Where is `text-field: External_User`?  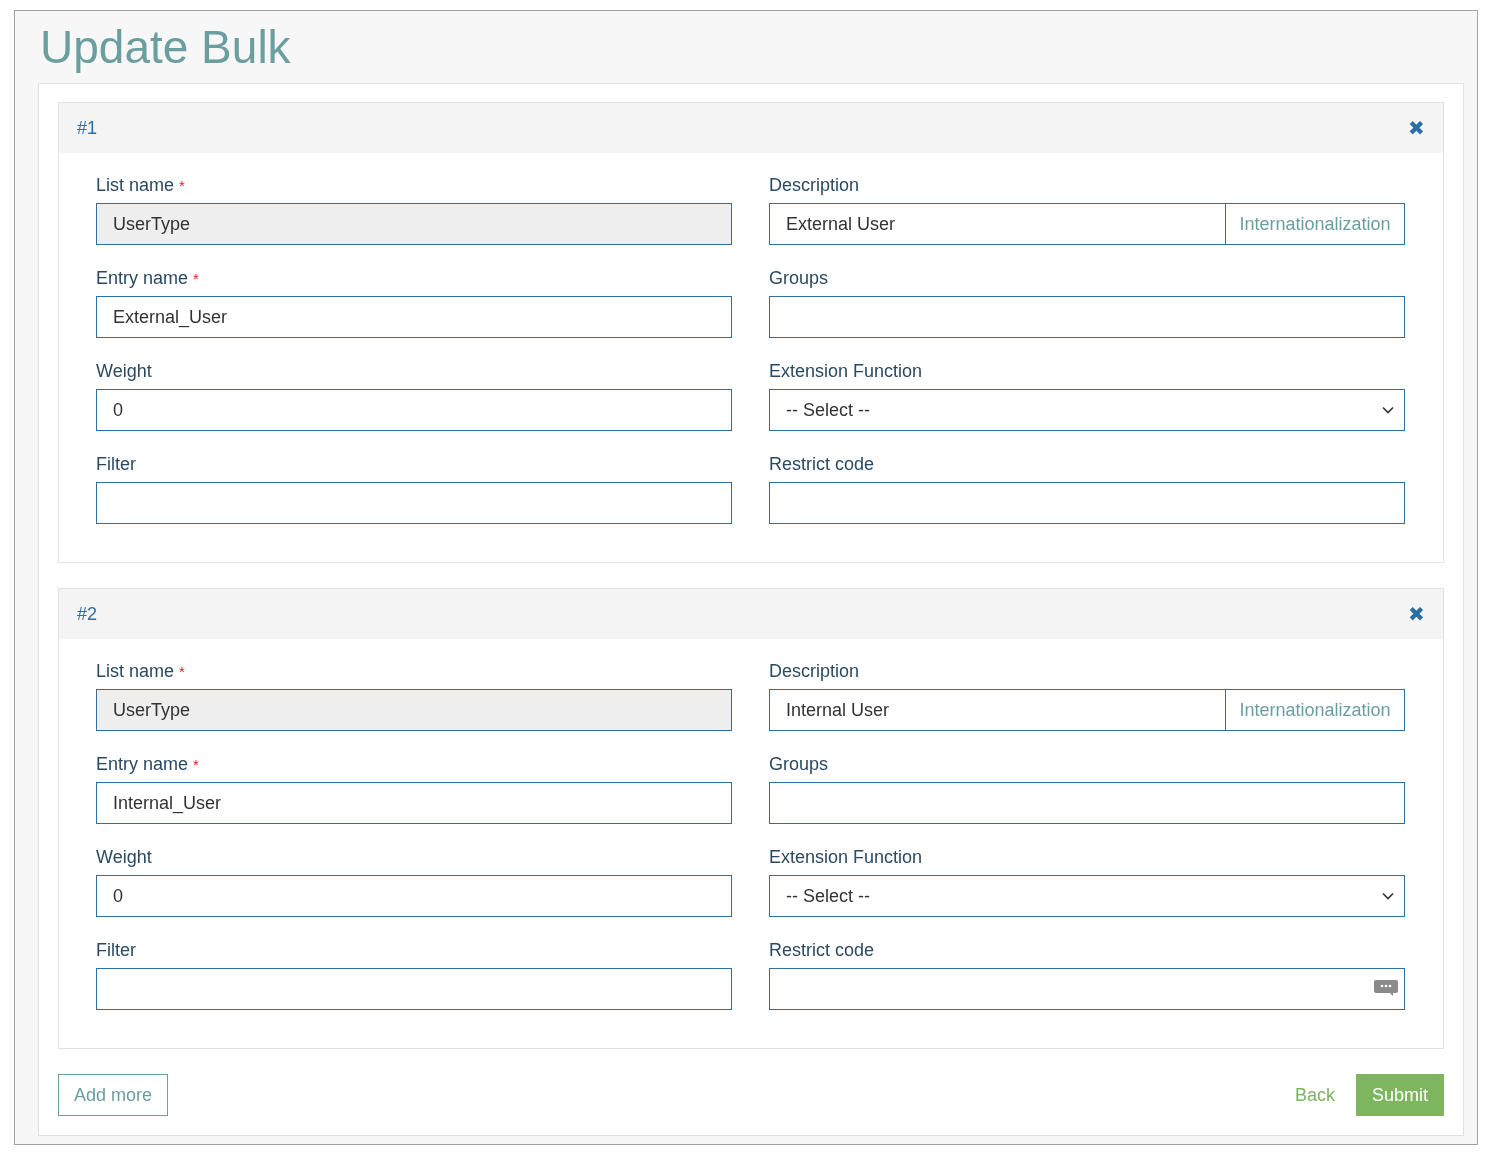 text-field: External_User is located at coordinates (414, 317).